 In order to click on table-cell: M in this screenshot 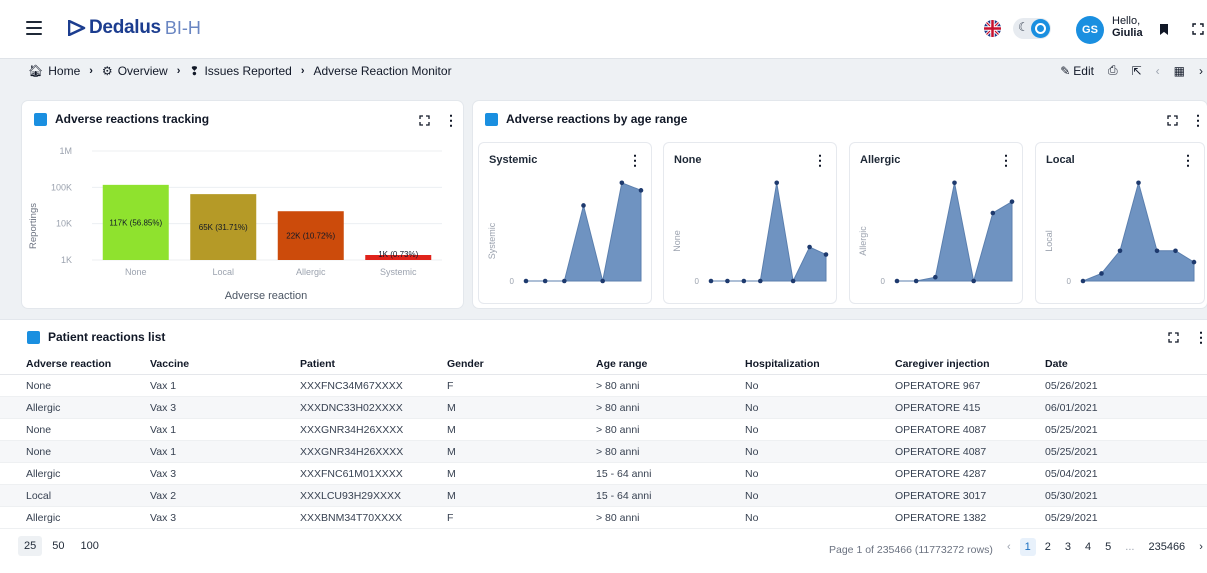, I will do `click(521, 407)`.